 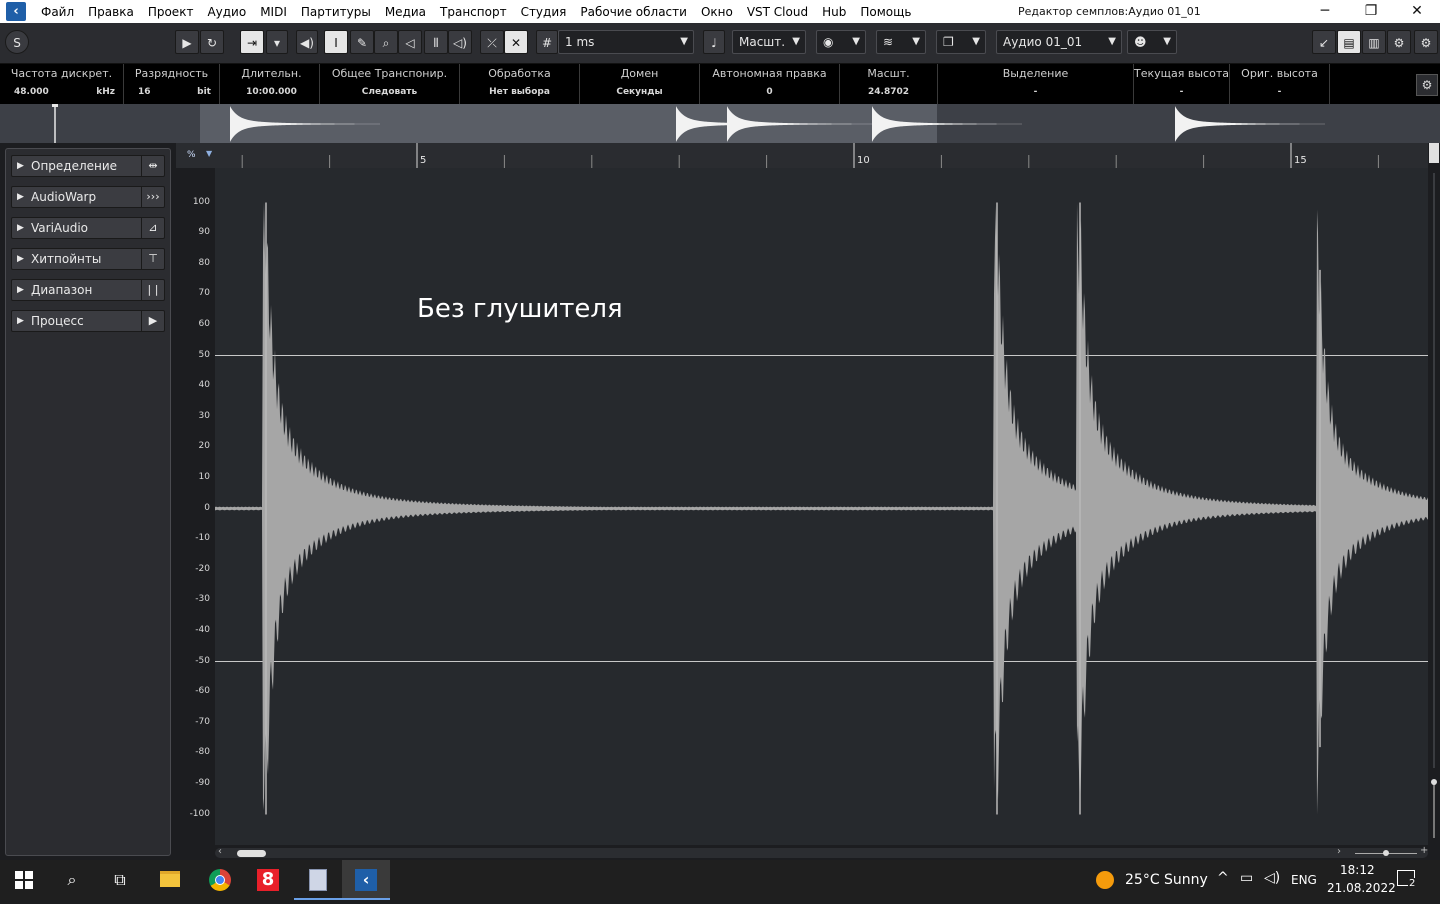 I want to click on play-tool-icon: ◁, so click(x=410, y=42).